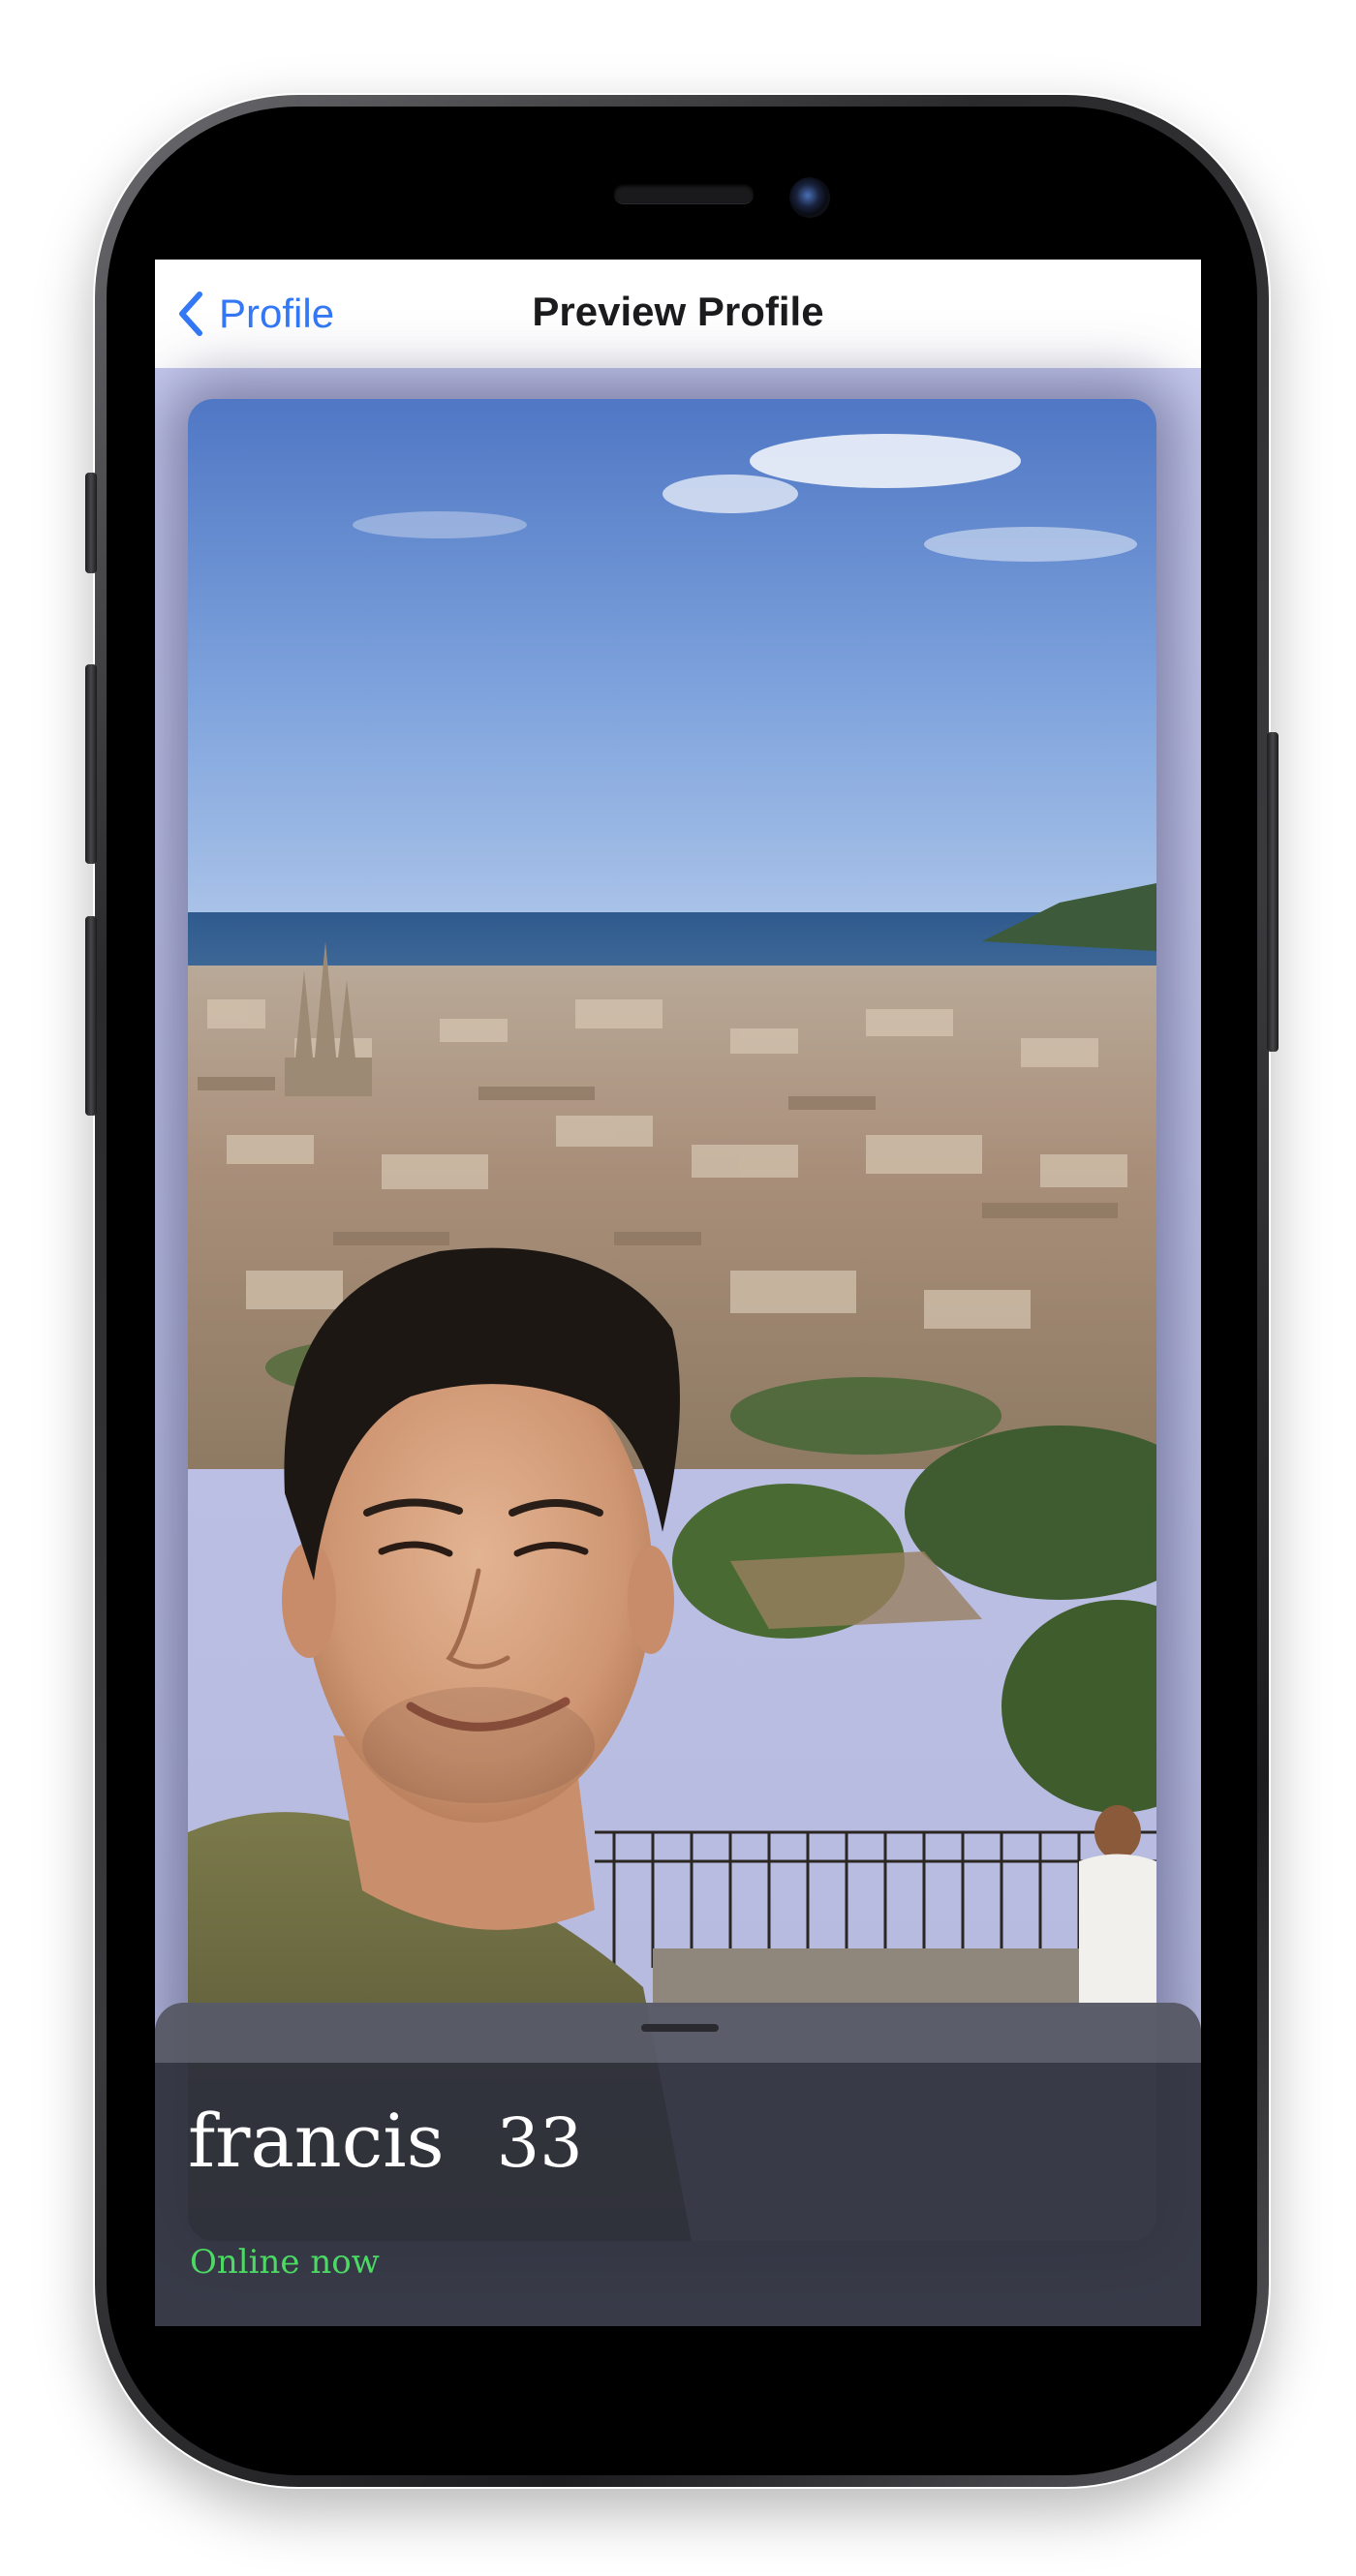 Image resolution: width=1356 pixels, height=2576 pixels. What do you see at coordinates (91, 764) in the screenshot?
I see `volume-up-button` at bounding box center [91, 764].